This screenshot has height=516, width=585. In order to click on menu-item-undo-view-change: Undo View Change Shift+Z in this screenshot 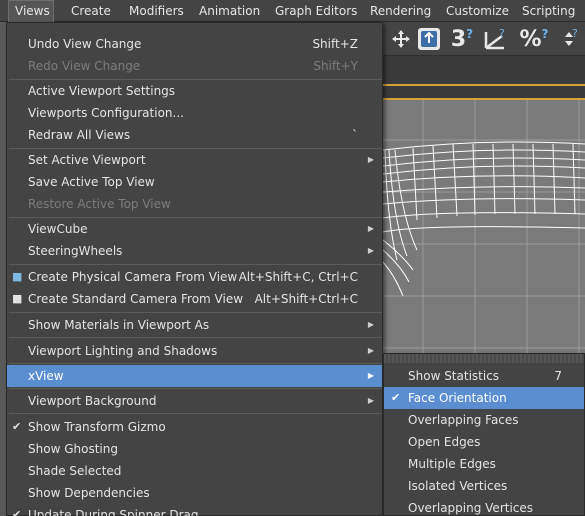, I will do `click(194, 44)`.